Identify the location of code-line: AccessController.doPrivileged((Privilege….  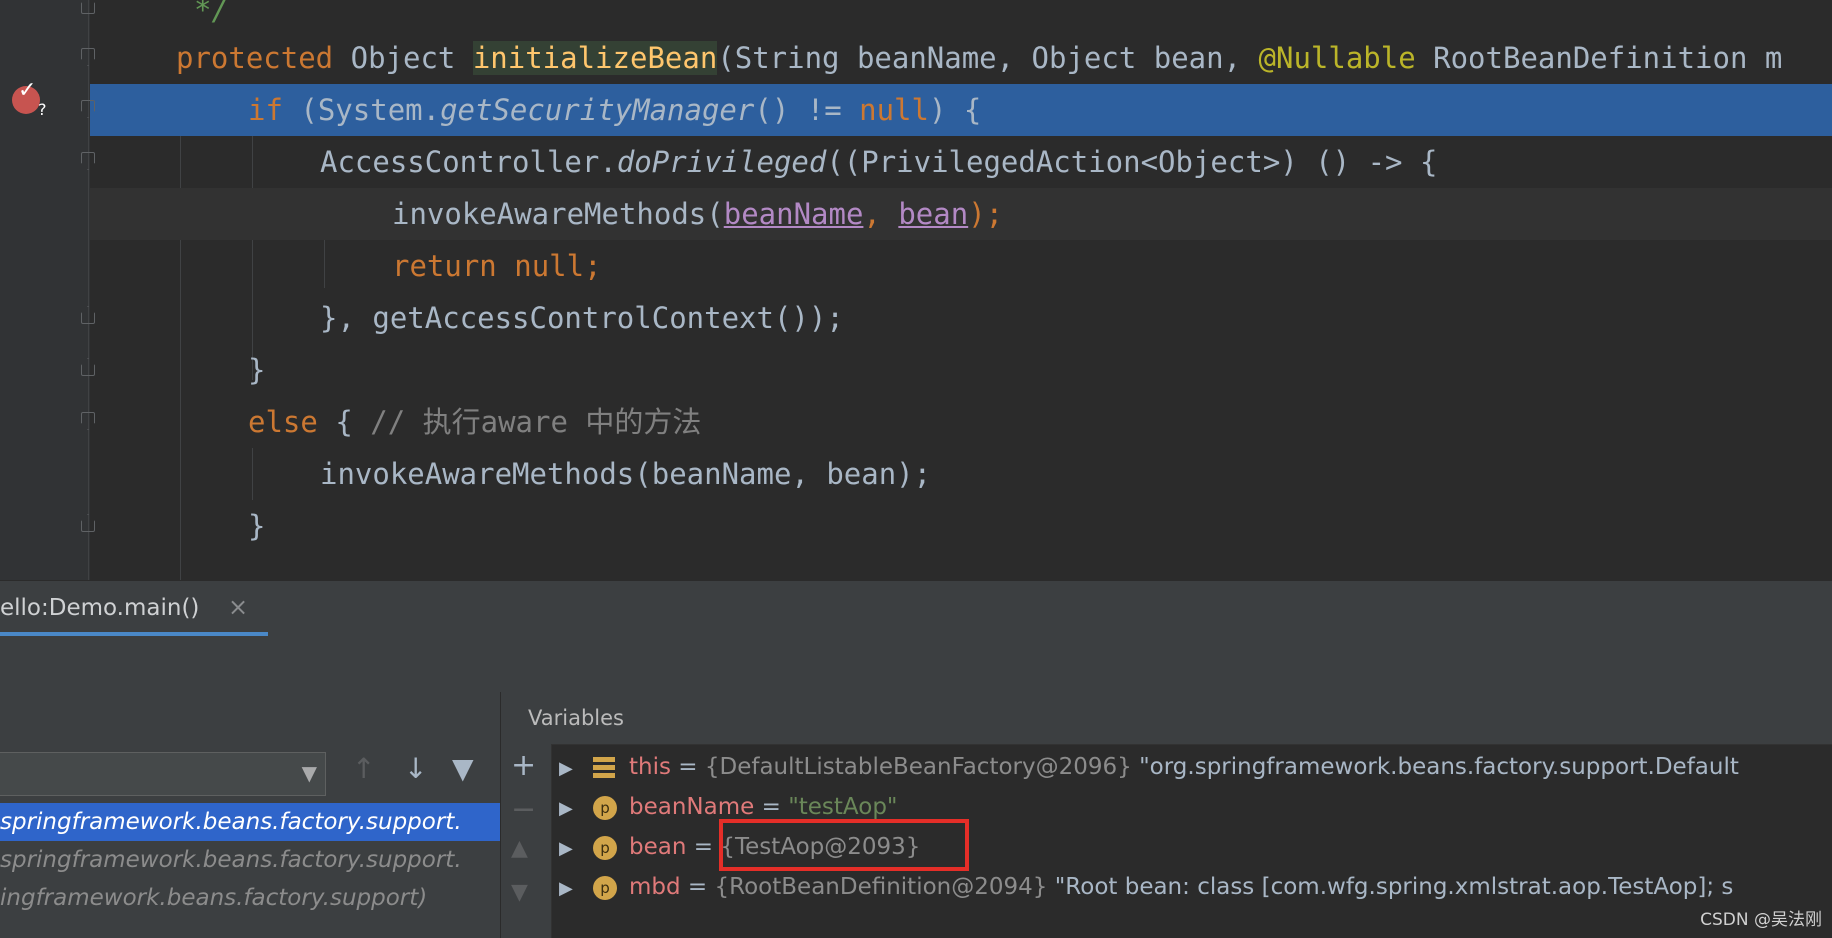
(916, 162).